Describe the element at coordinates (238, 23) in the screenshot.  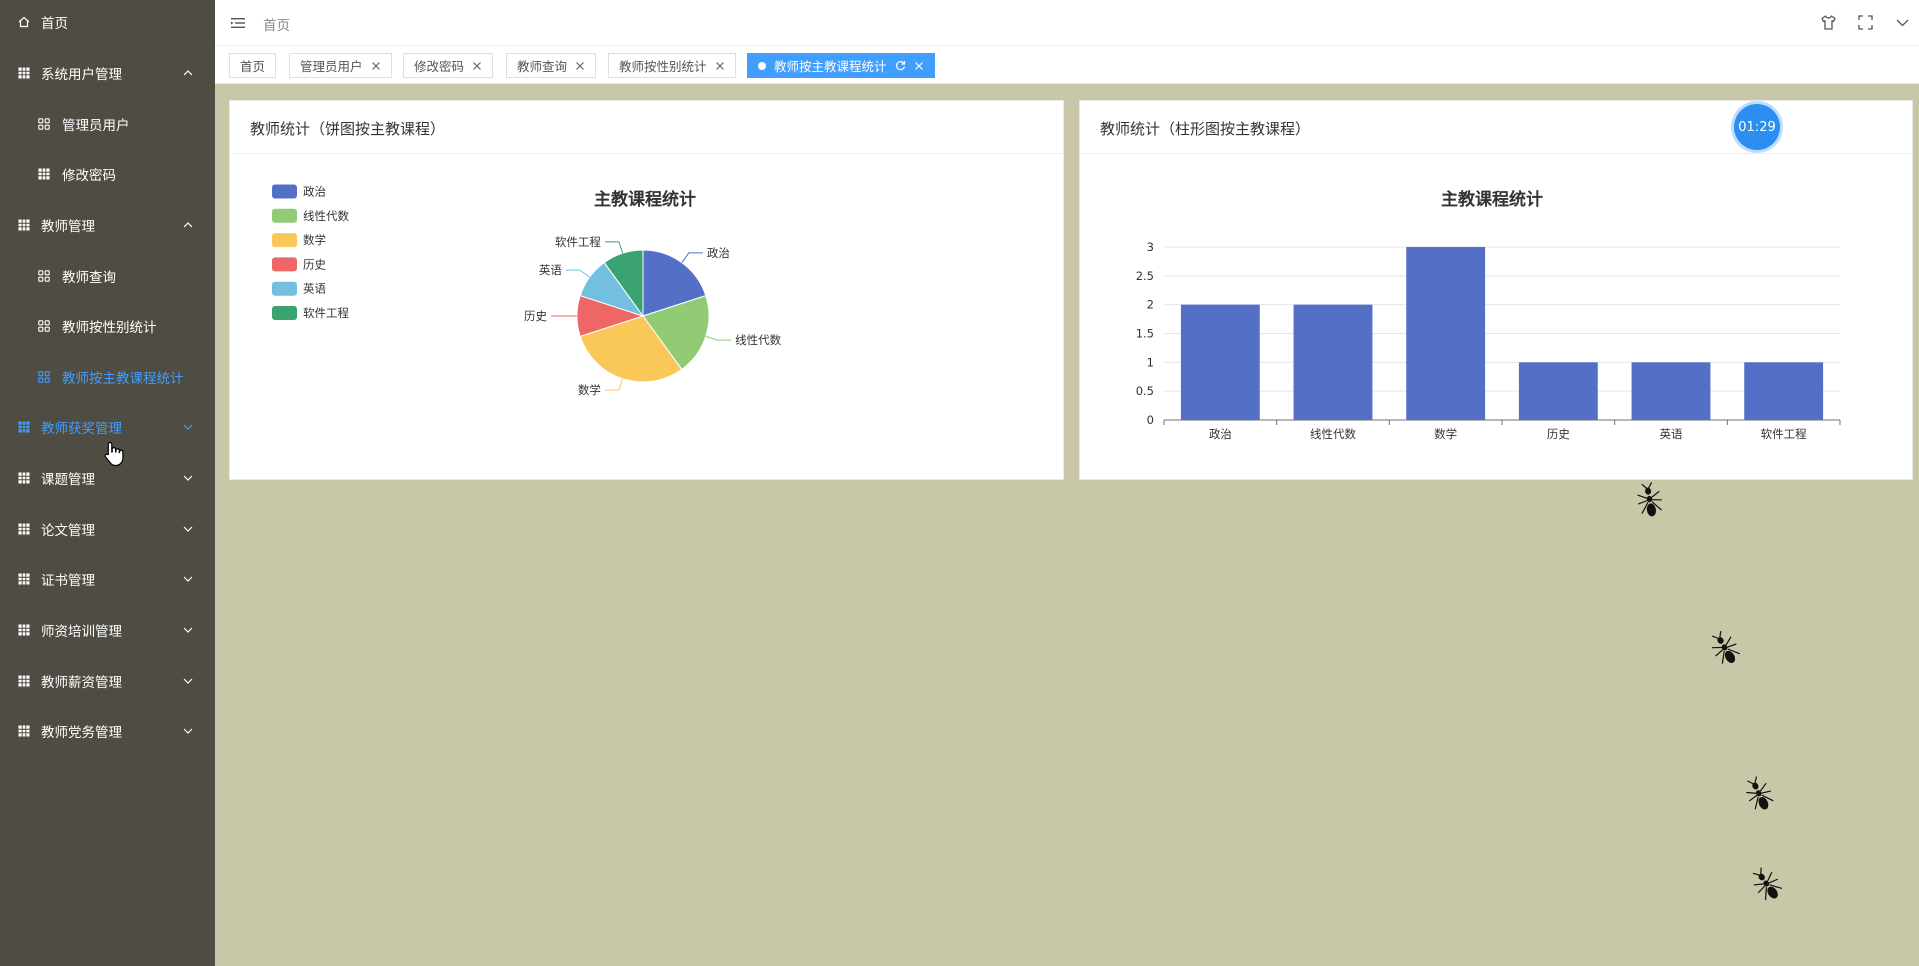
I see `menu-toggle-icon` at that location.